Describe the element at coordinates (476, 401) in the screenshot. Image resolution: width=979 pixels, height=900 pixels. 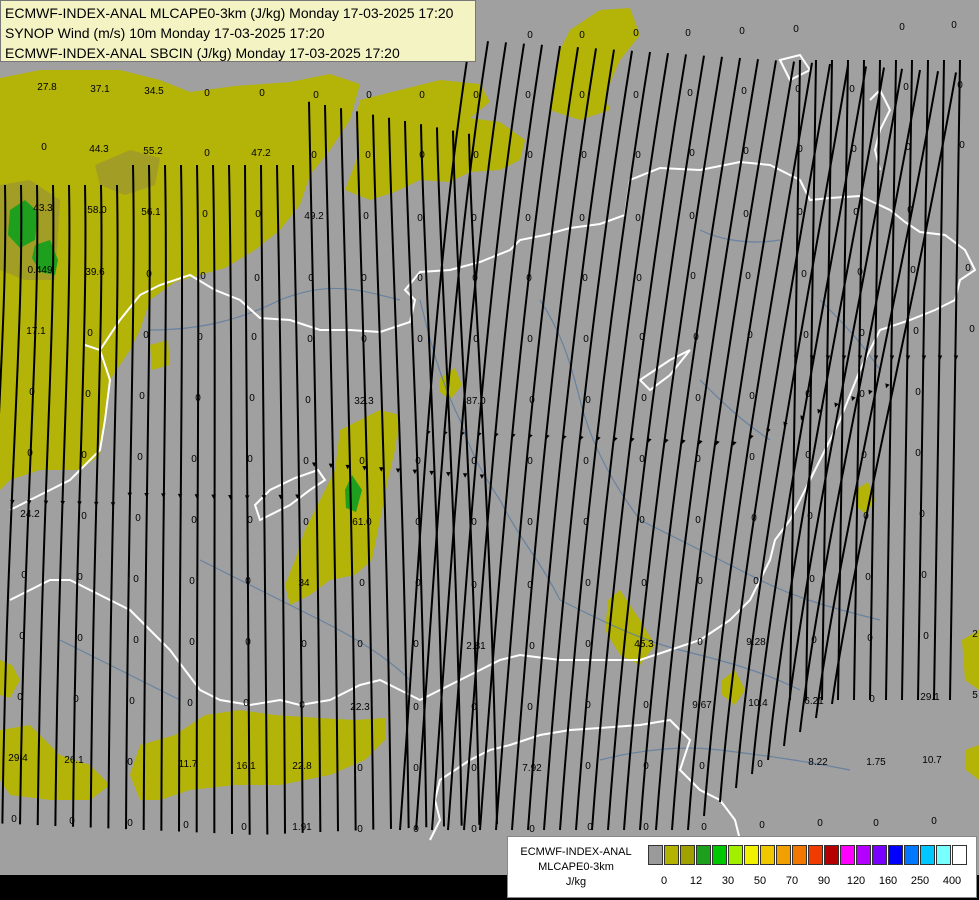
I see `station-value: 87.0` at that location.